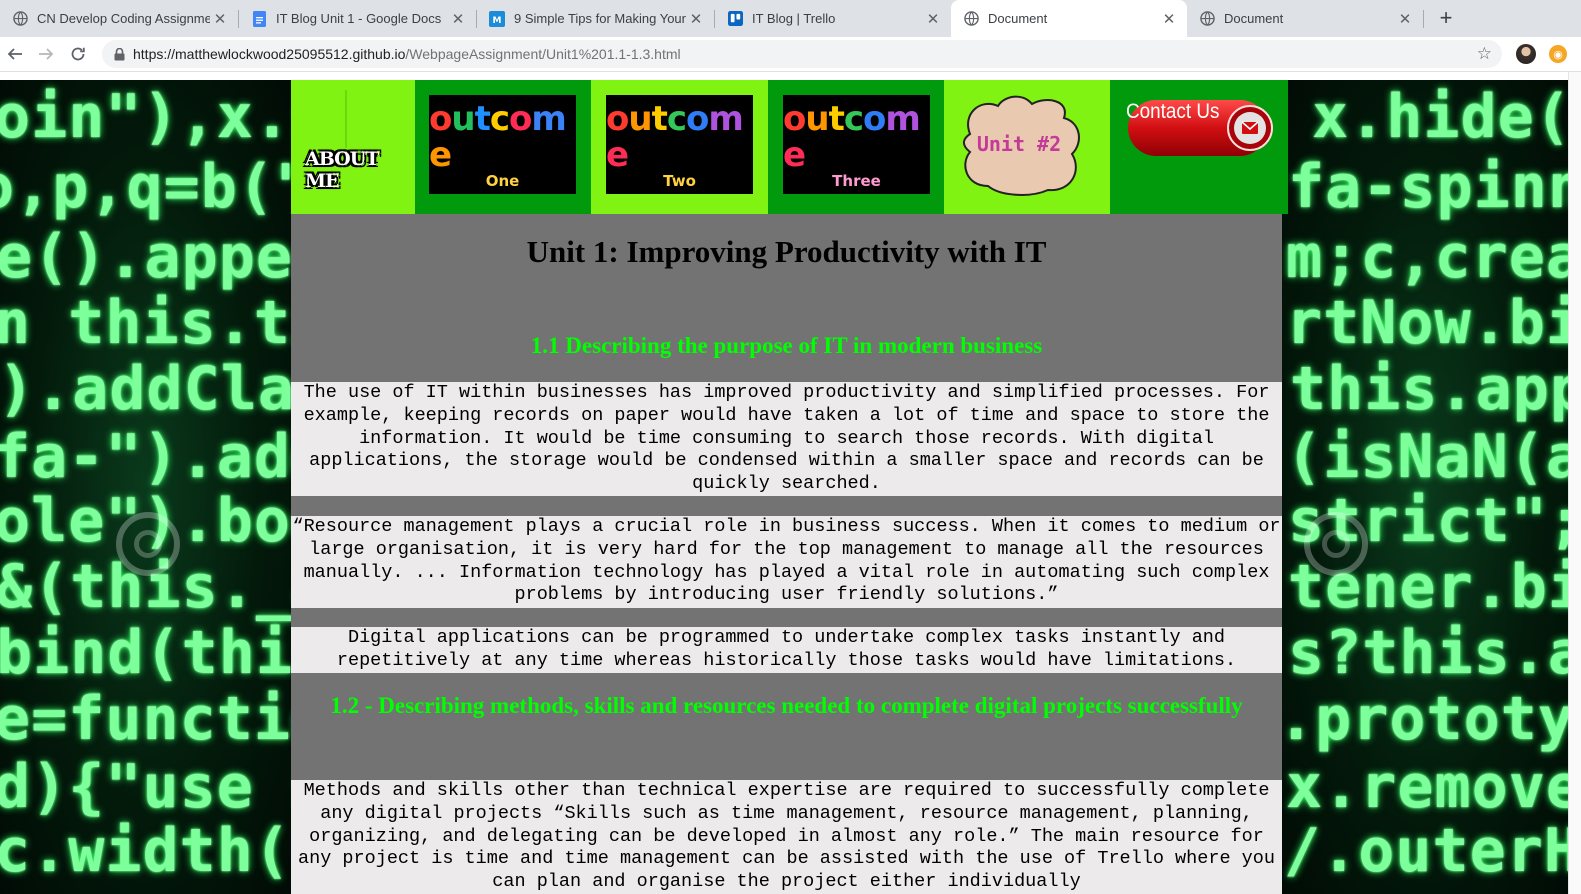 This screenshot has width=1581, height=894. Describe the element at coordinates (497, 21) in the screenshot. I see `svg-text: M` at that location.